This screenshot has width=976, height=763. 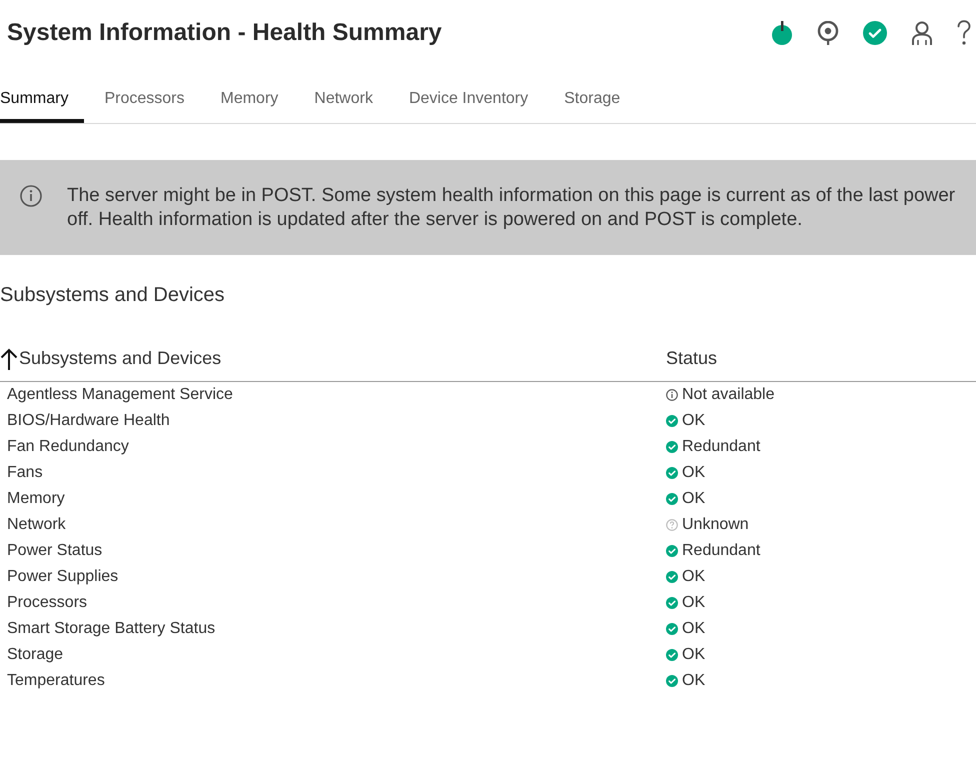 What do you see at coordinates (600, 94) in the screenshot?
I see `tab: Storage` at bounding box center [600, 94].